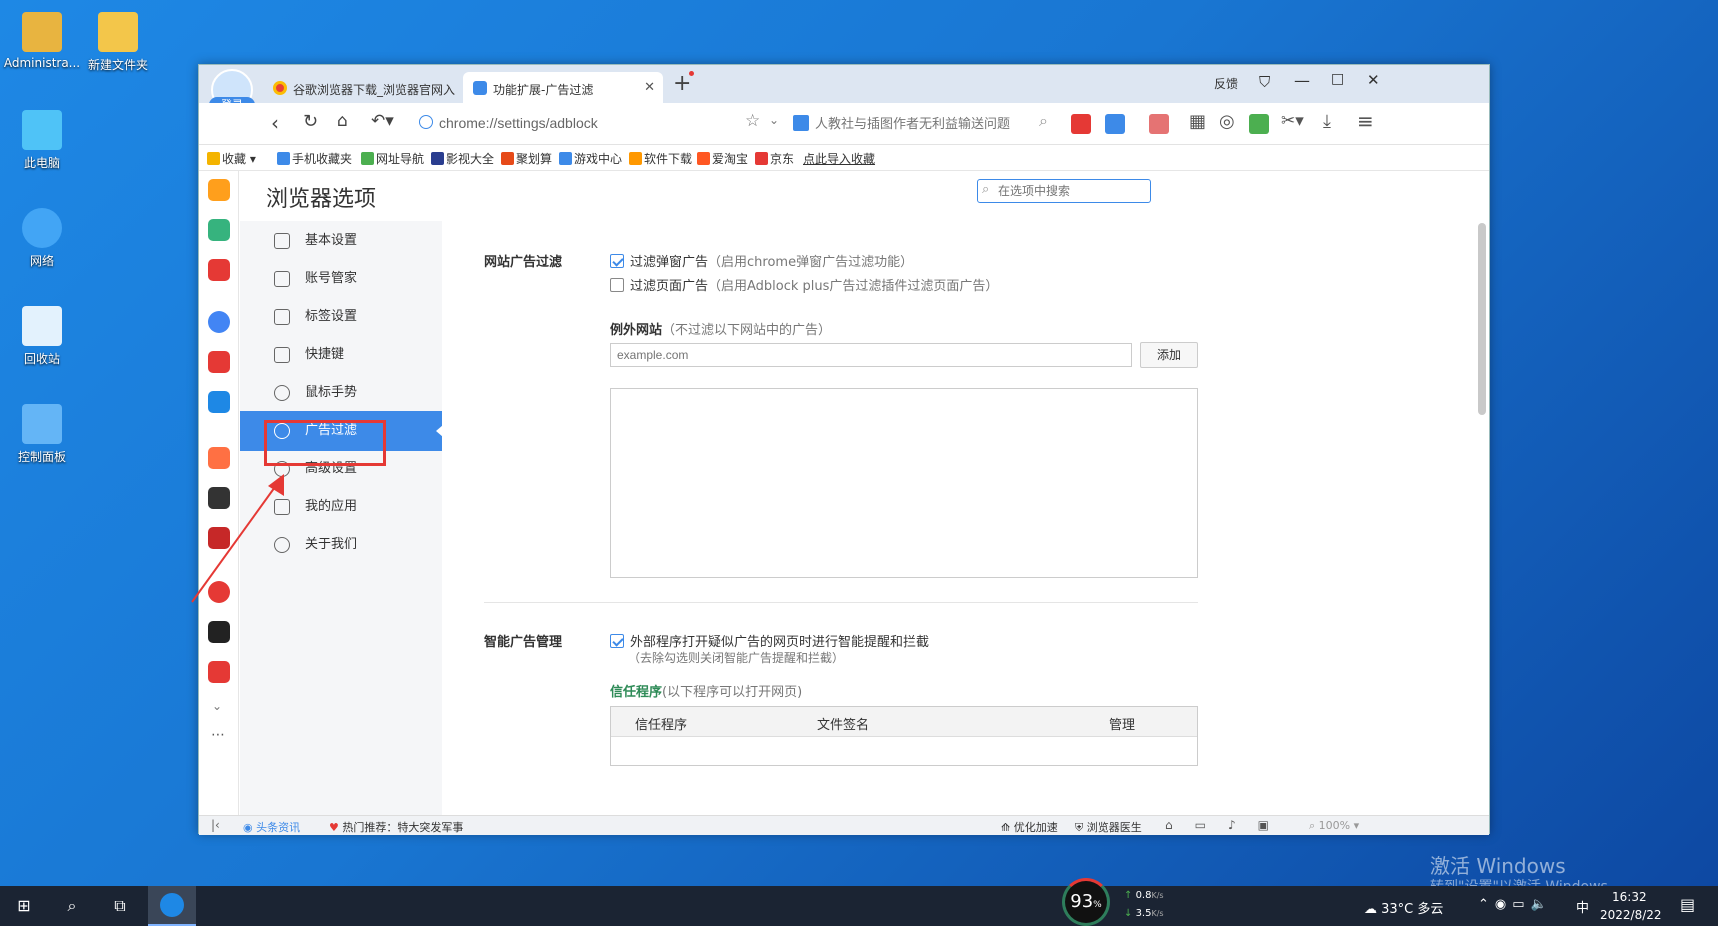 This screenshot has height=926, width=1718. I want to click on skin-icon: ⛉, so click(1264, 82).